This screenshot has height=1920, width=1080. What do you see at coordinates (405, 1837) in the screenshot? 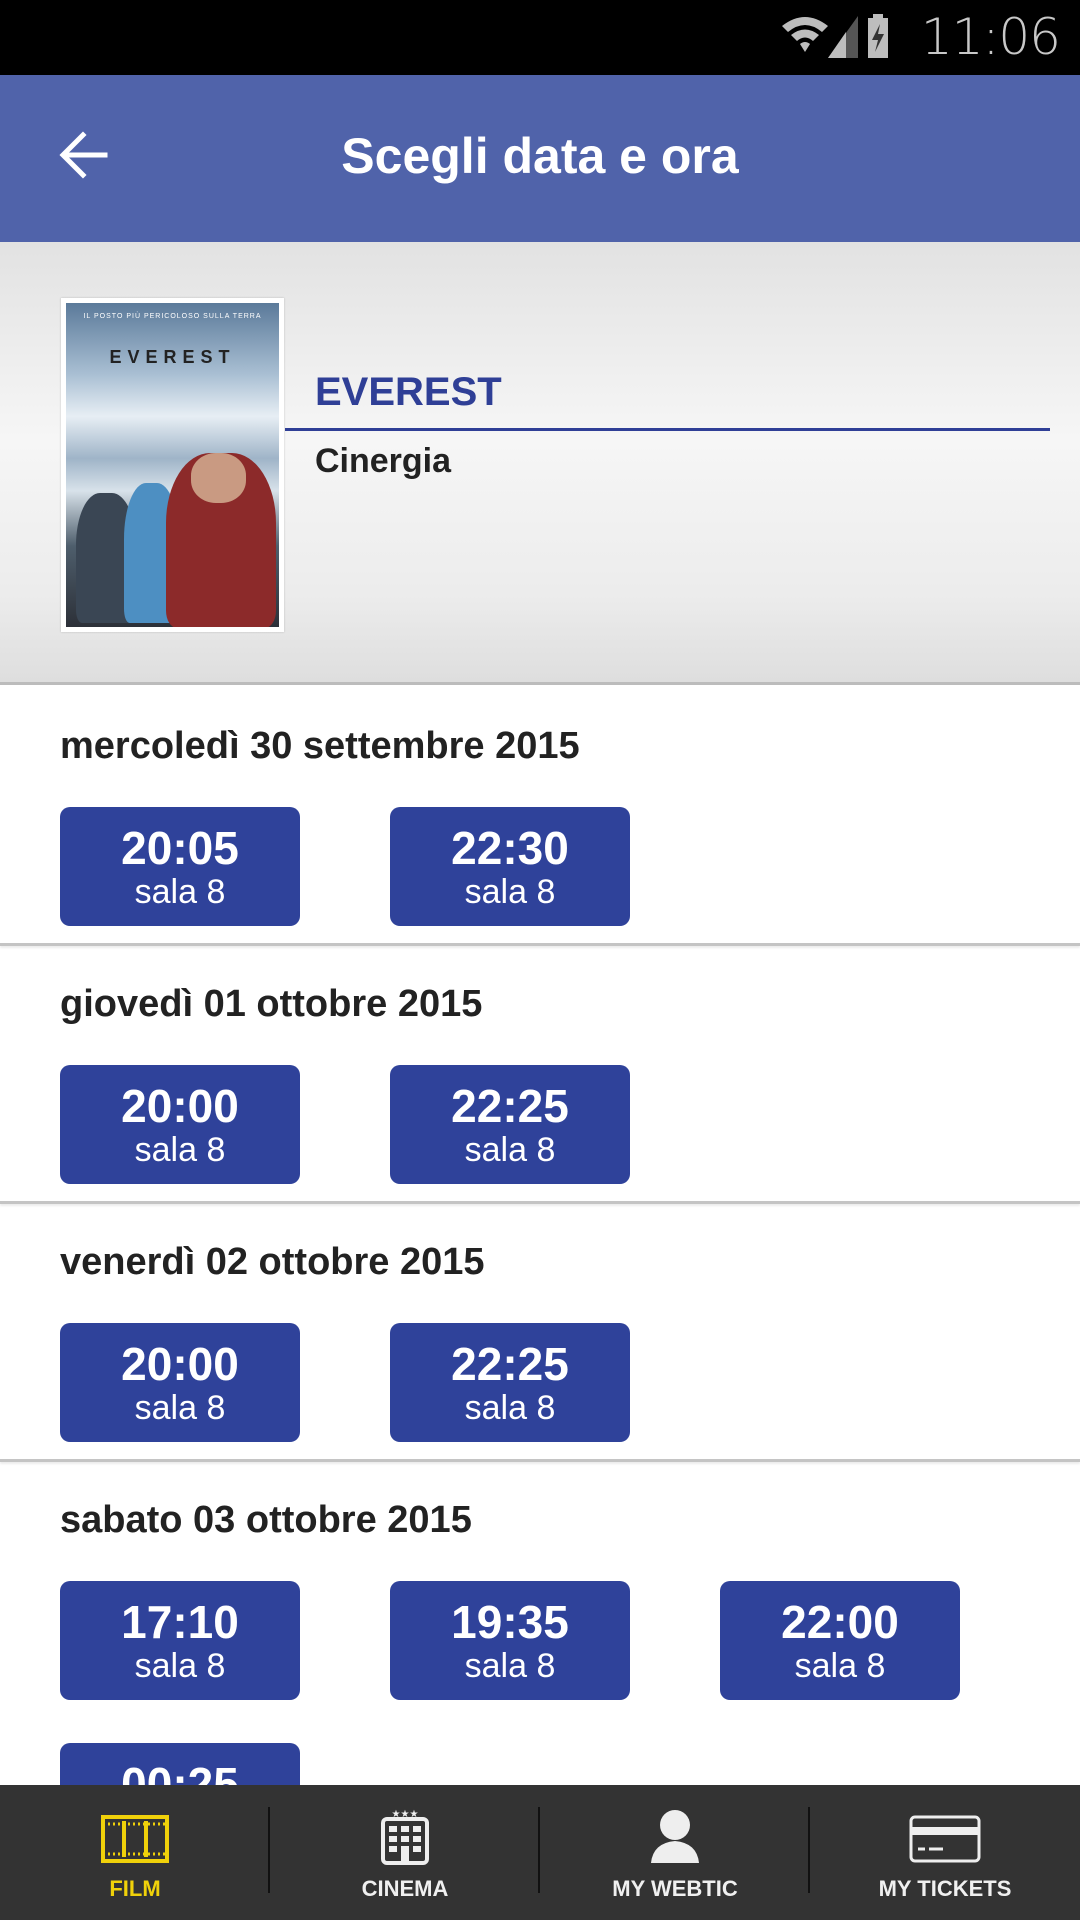
I see `building-icon: ★★★` at bounding box center [405, 1837].